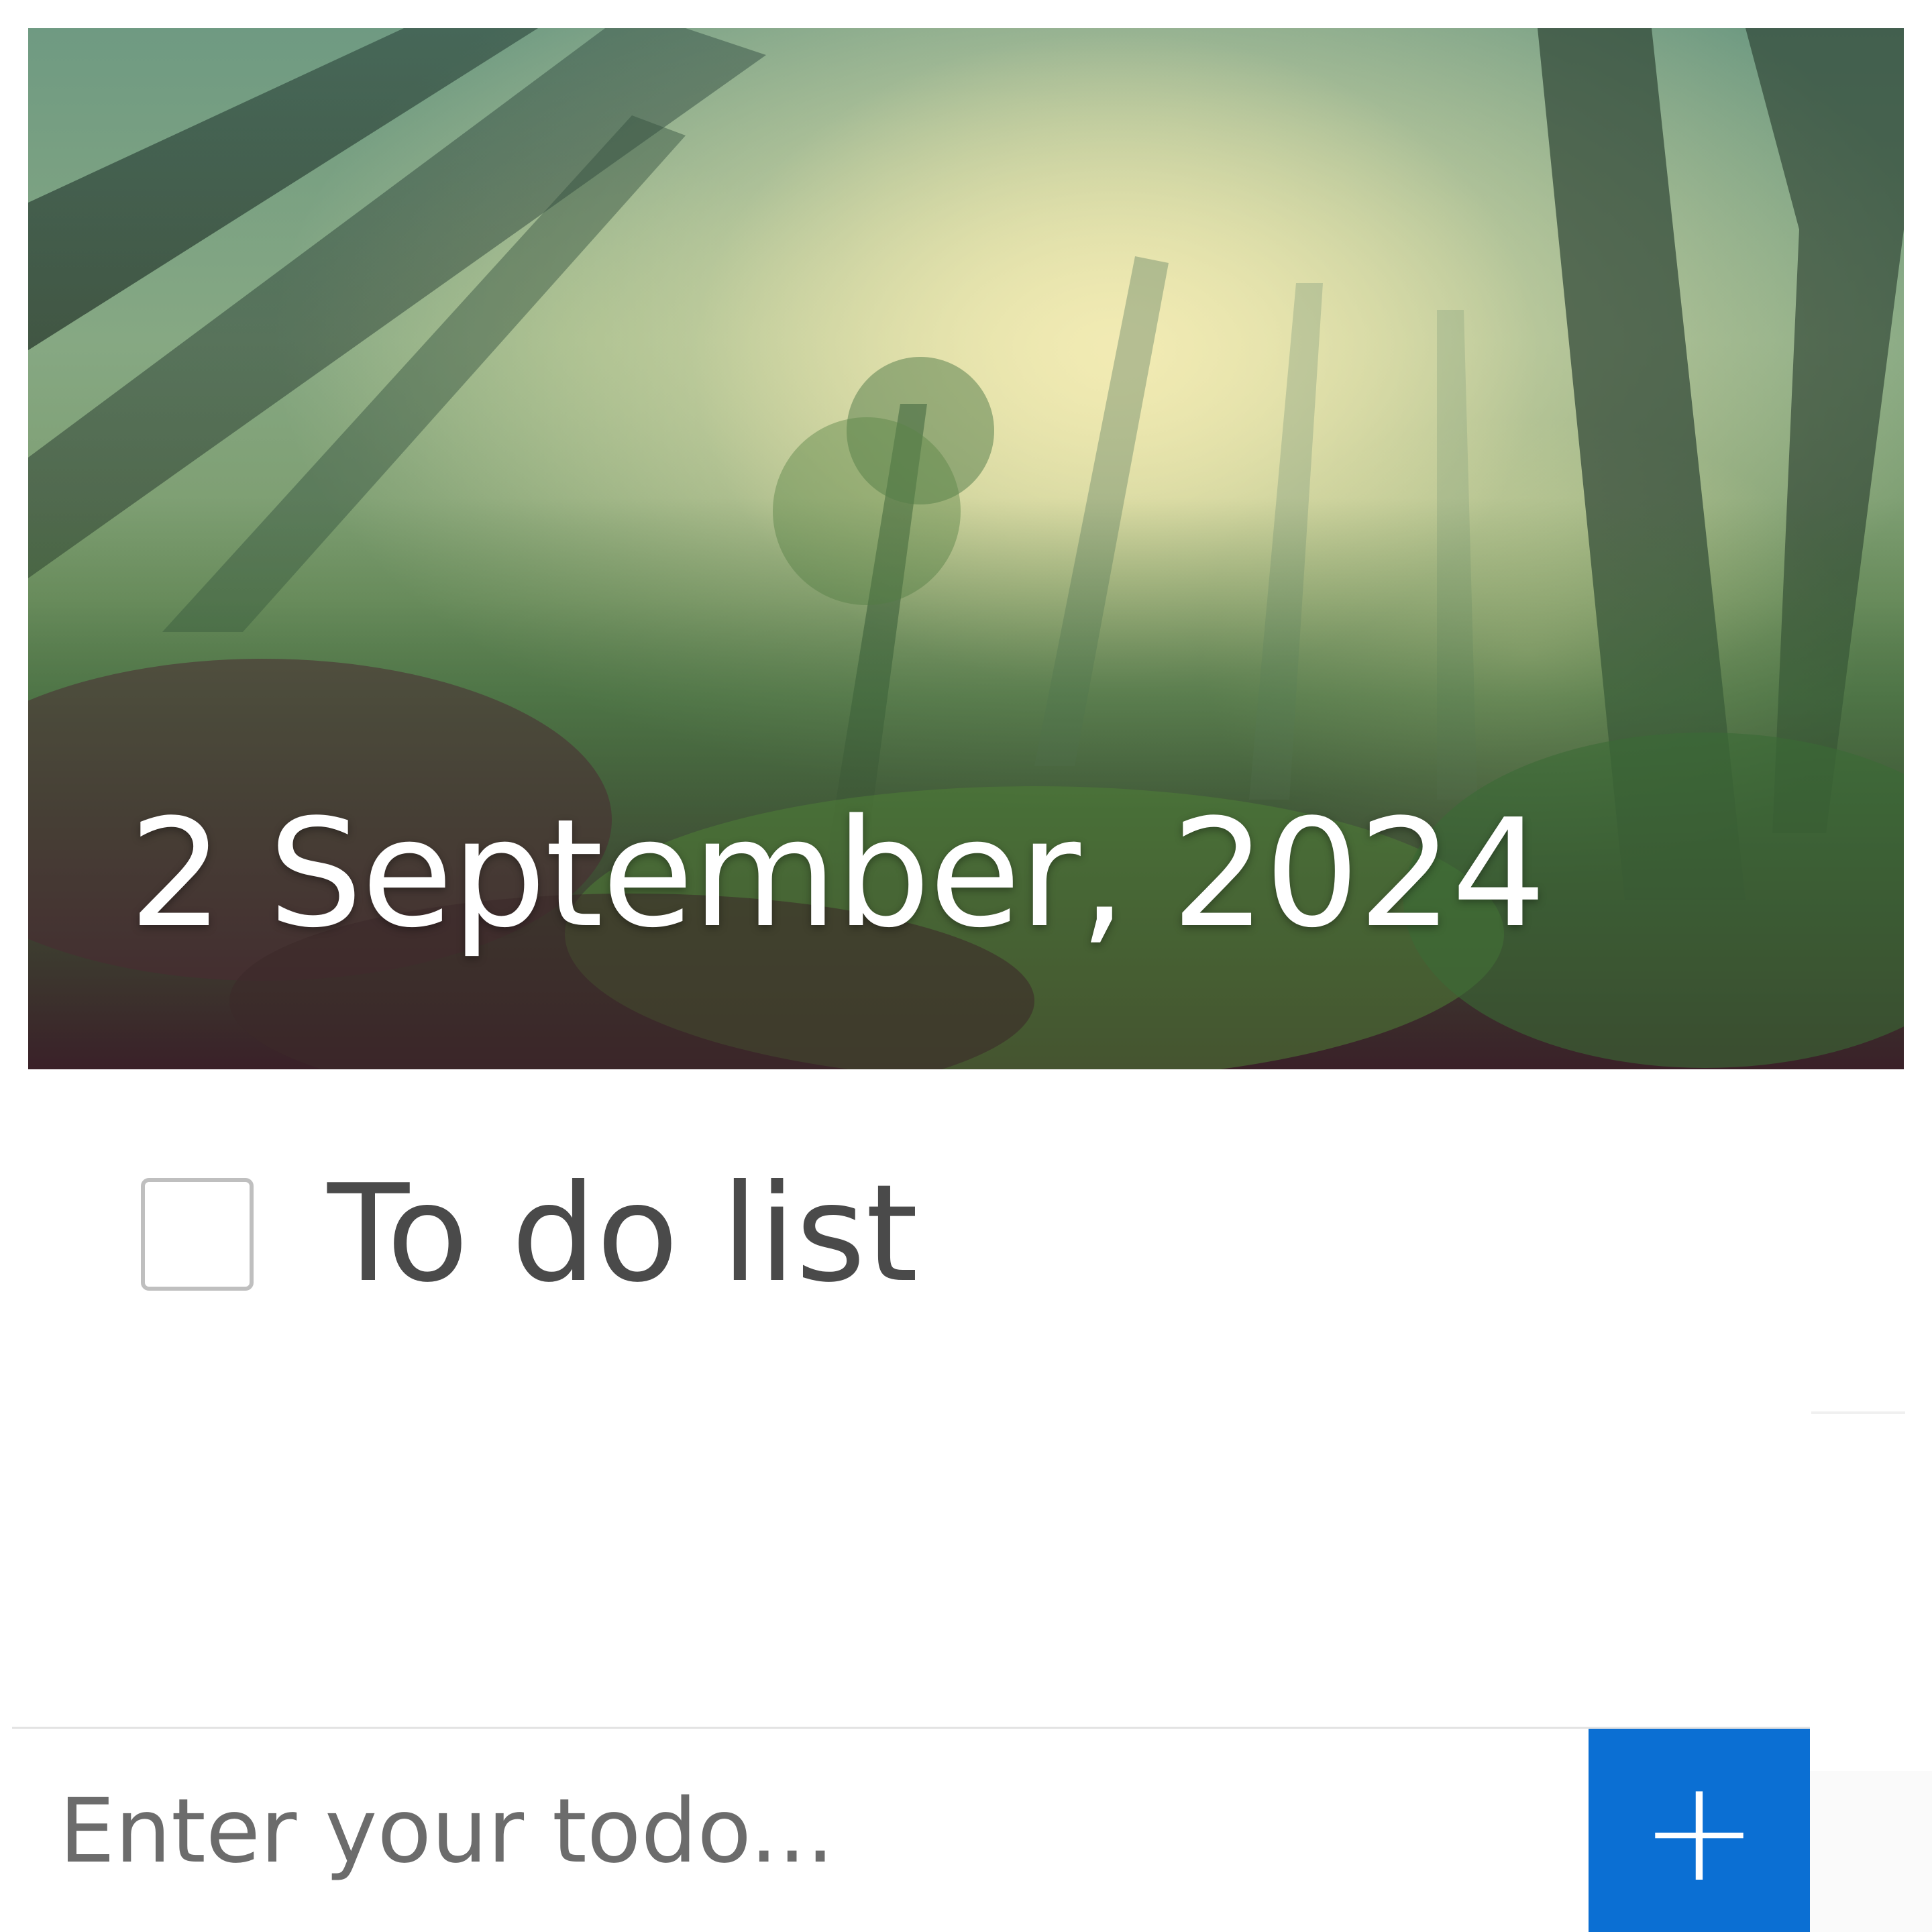  I want to click on add-todo-bar: +, so click(911, 1829).